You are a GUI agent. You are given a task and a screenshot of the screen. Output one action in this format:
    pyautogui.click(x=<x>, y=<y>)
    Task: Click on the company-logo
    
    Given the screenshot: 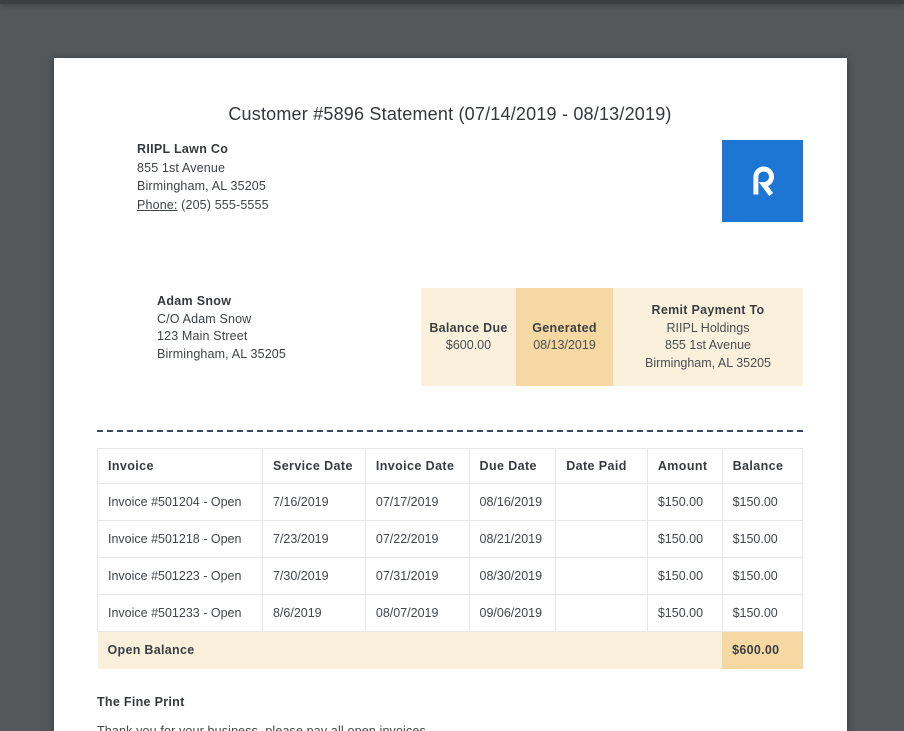 What is the action you would take?
    pyautogui.click(x=762, y=181)
    